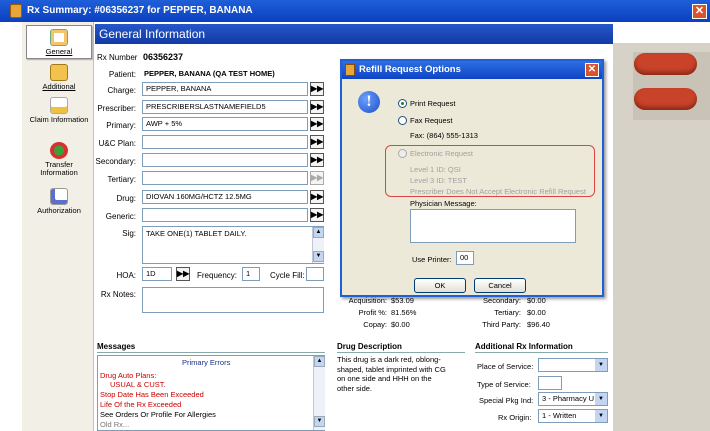  What do you see at coordinates (524, 346) in the screenshot?
I see `additional-rx-title: Additional Rx Information` at bounding box center [524, 346].